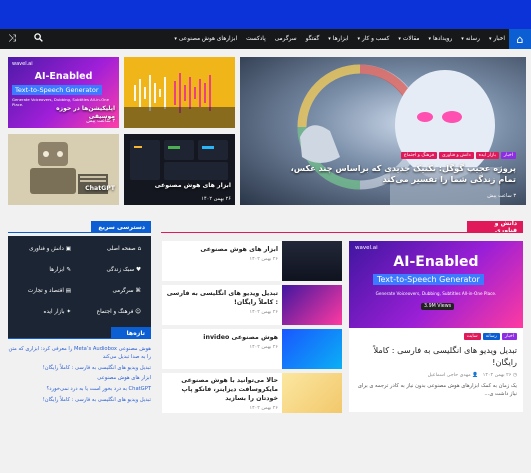 This screenshot has height=473, width=531. What do you see at coordinates (85, 189) in the screenshot?
I see `hero-tile4-title: ChatGPT` at bounding box center [85, 189].